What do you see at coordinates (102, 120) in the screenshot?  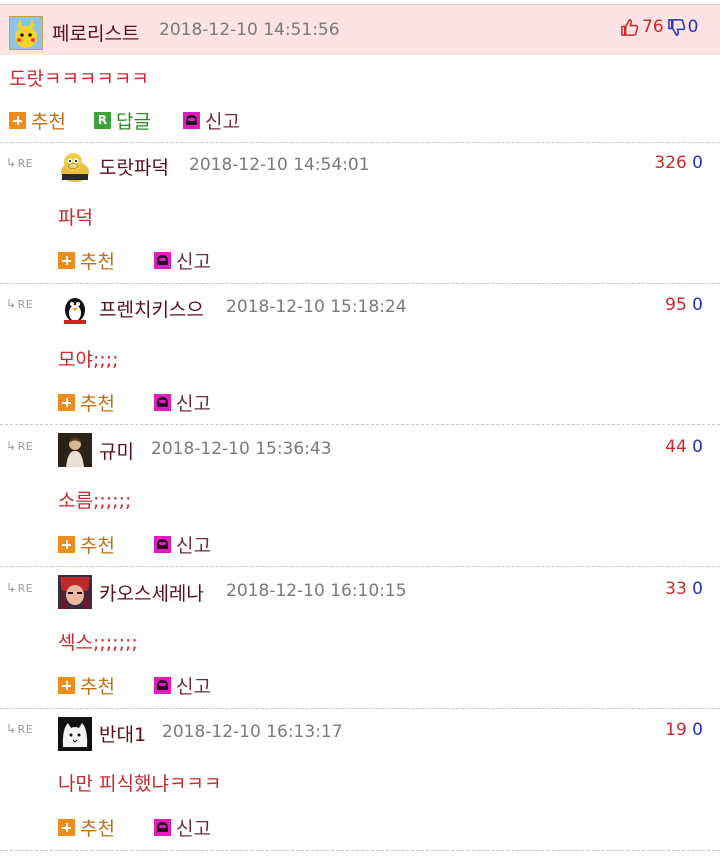 I see `reply-icon: R` at bounding box center [102, 120].